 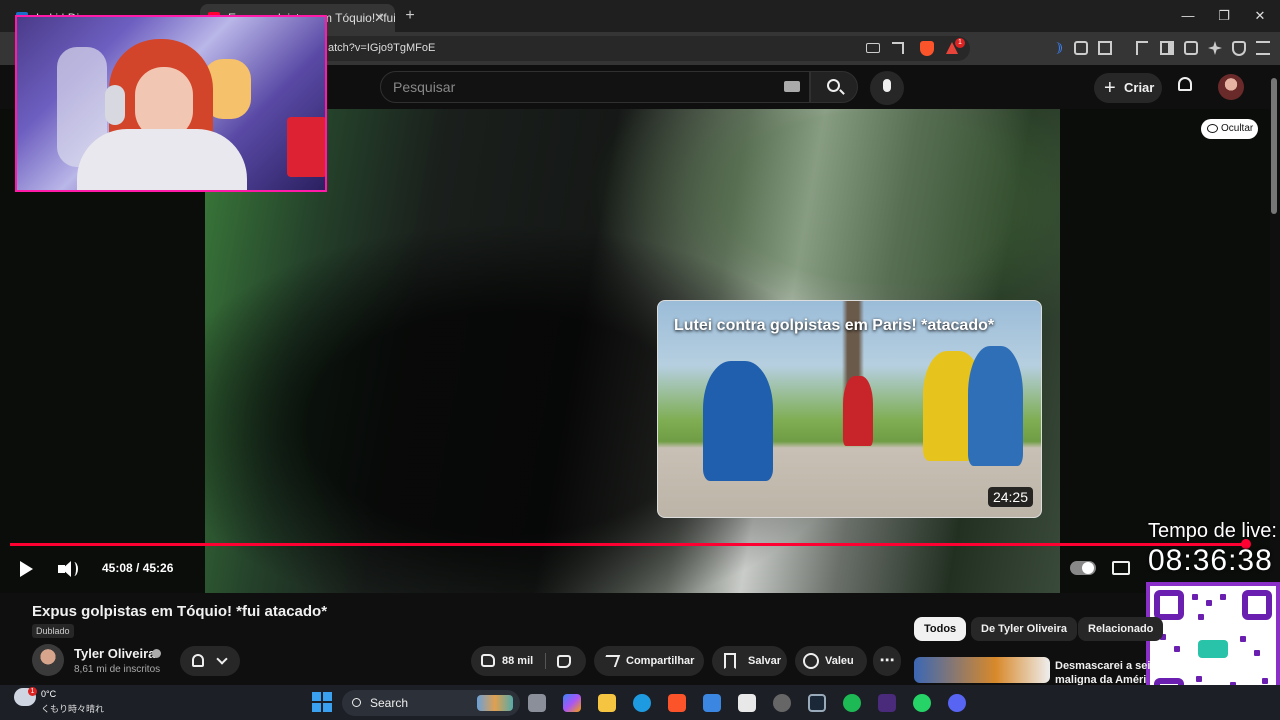 What do you see at coordinates (53, 631) in the screenshot?
I see `dubbed-badge: Dublado` at bounding box center [53, 631].